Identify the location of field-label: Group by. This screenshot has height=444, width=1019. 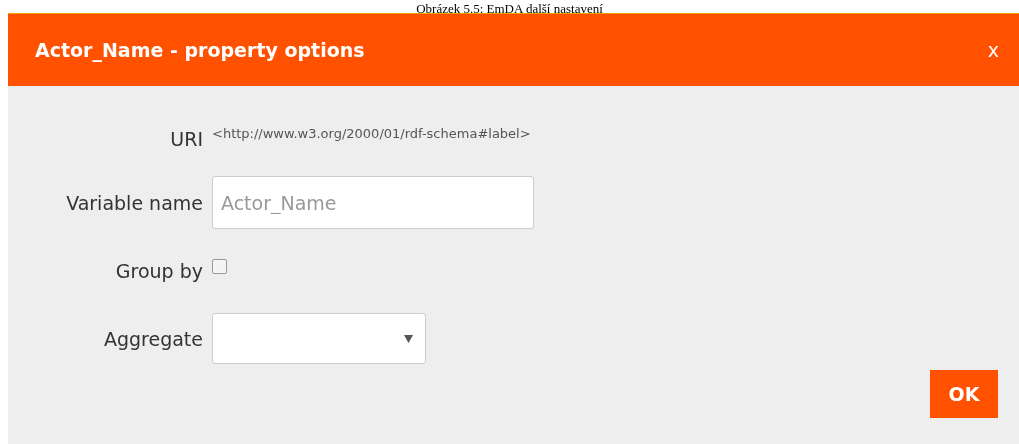
(158, 271).